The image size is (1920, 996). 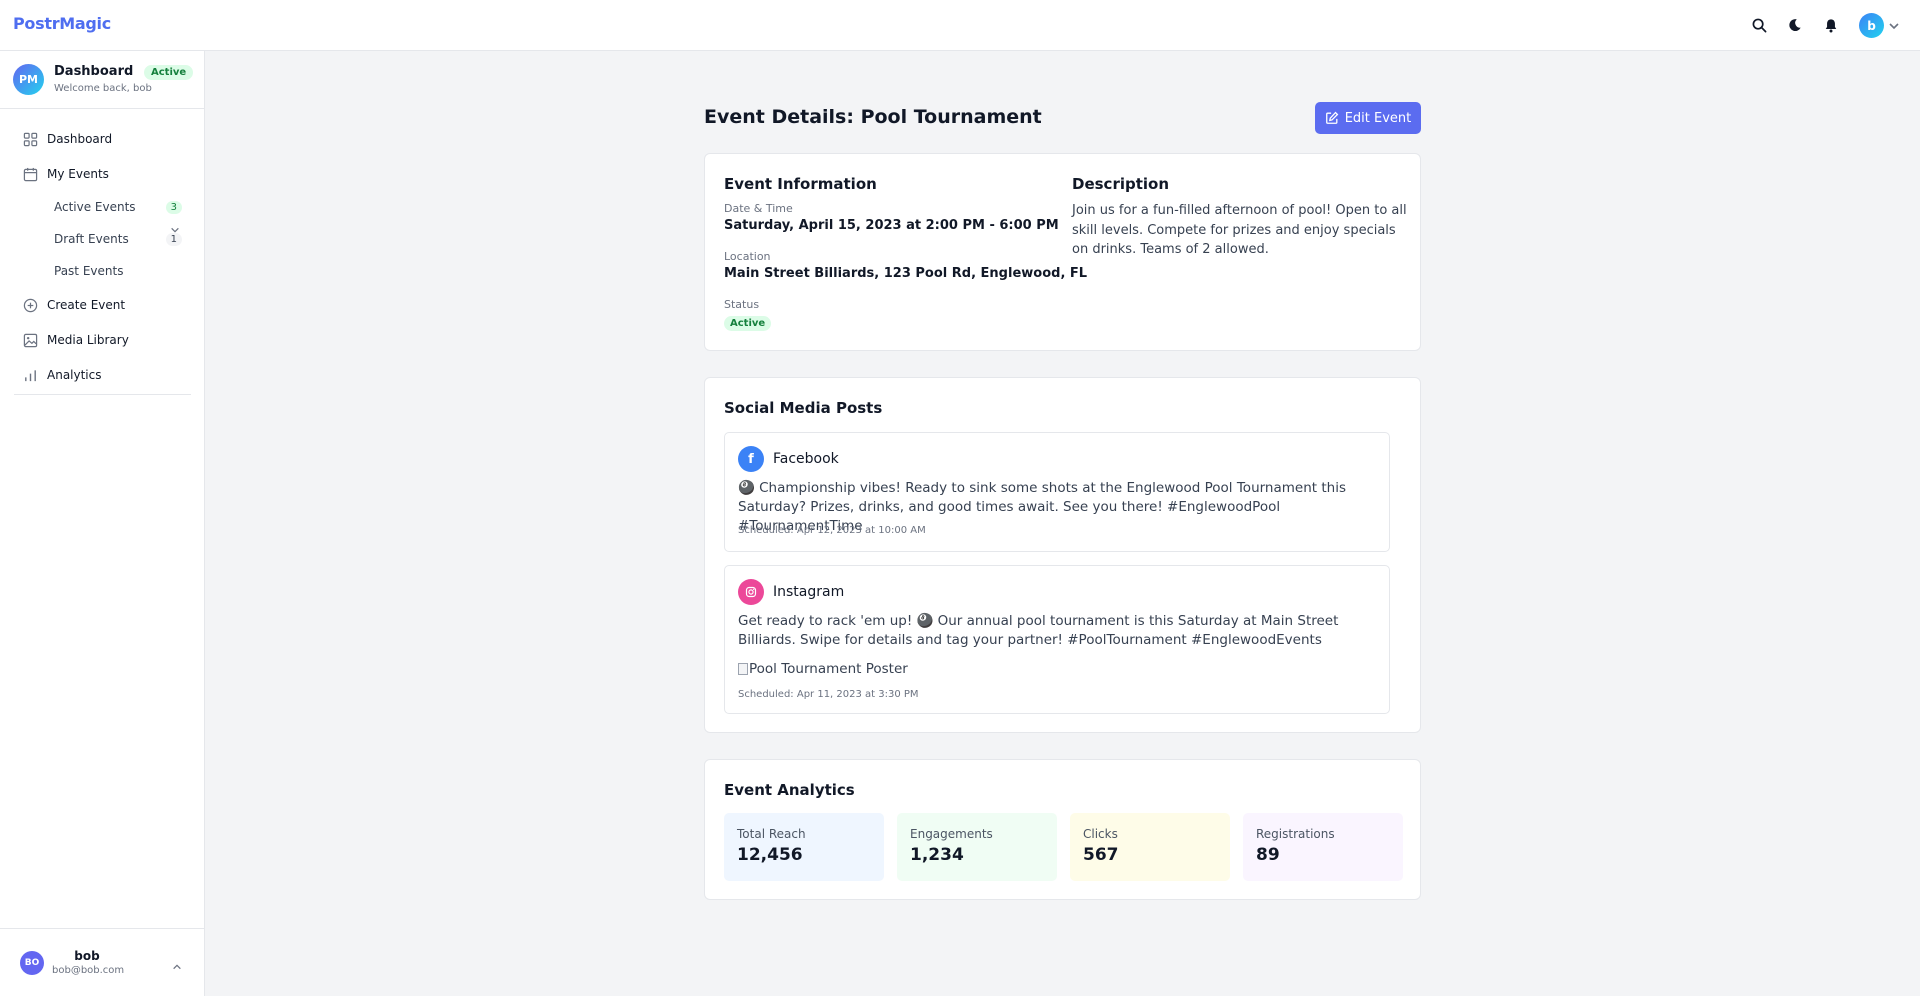 I want to click on edit-icon, so click(x=1332, y=117).